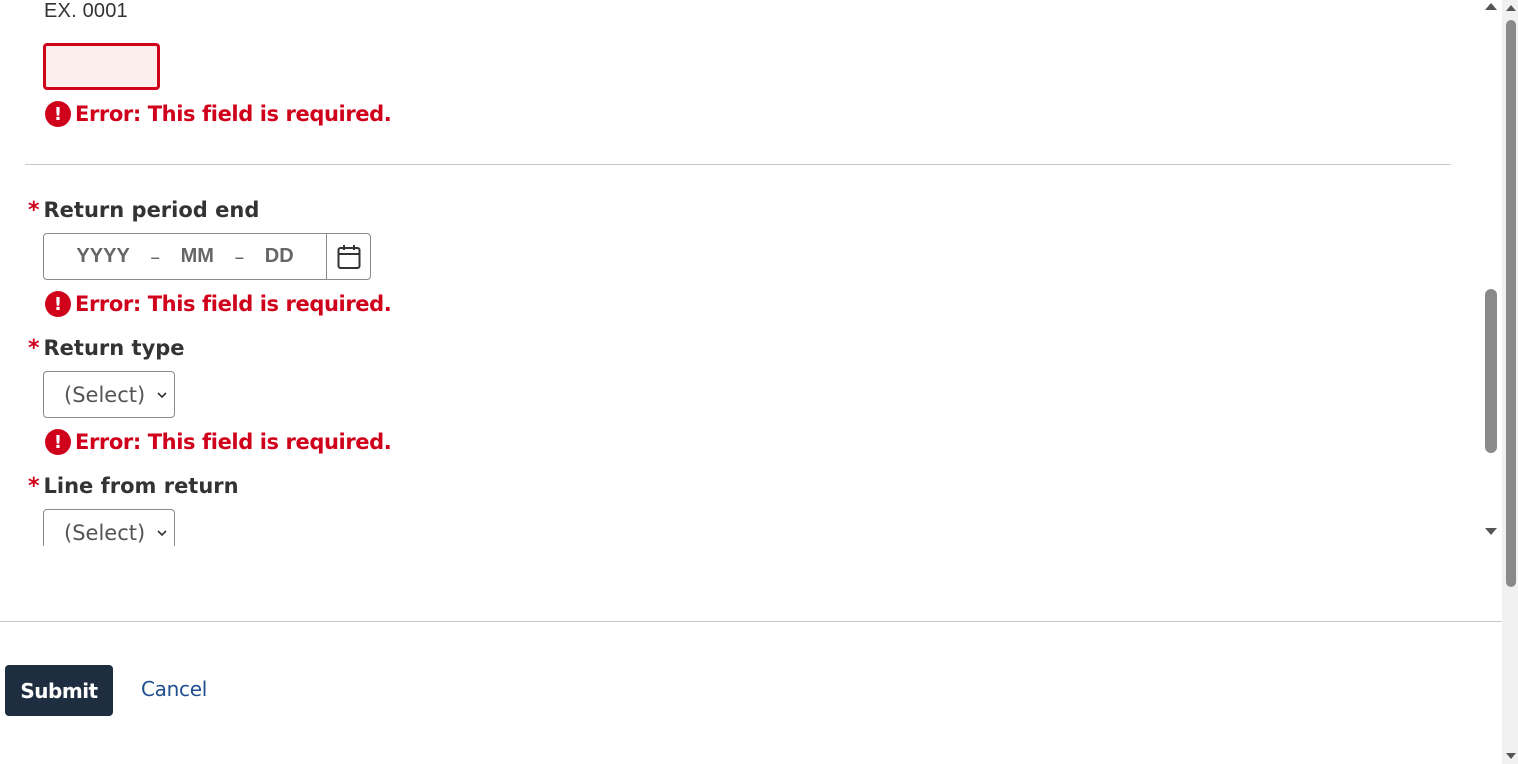 This screenshot has width=1518, height=764. I want to click on section-divider, so click(738, 164).